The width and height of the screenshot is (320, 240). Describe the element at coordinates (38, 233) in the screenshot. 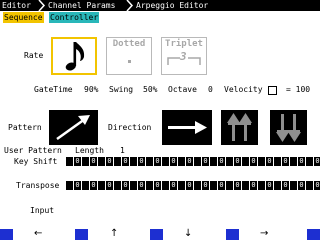

I see `left-arrow-icon: ←` at that location.